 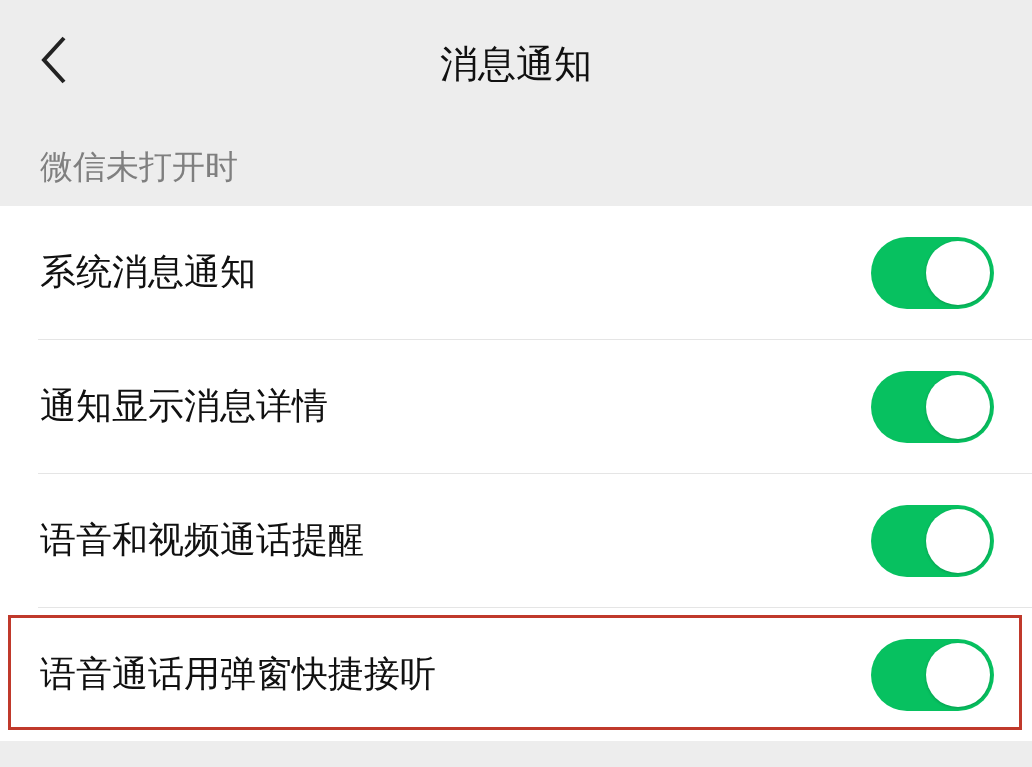 What do you see at coordinates (202, 540) in the screenshot?
I see `setting-label: 语音和视频通话提醒` at bounding box center [202, 540].